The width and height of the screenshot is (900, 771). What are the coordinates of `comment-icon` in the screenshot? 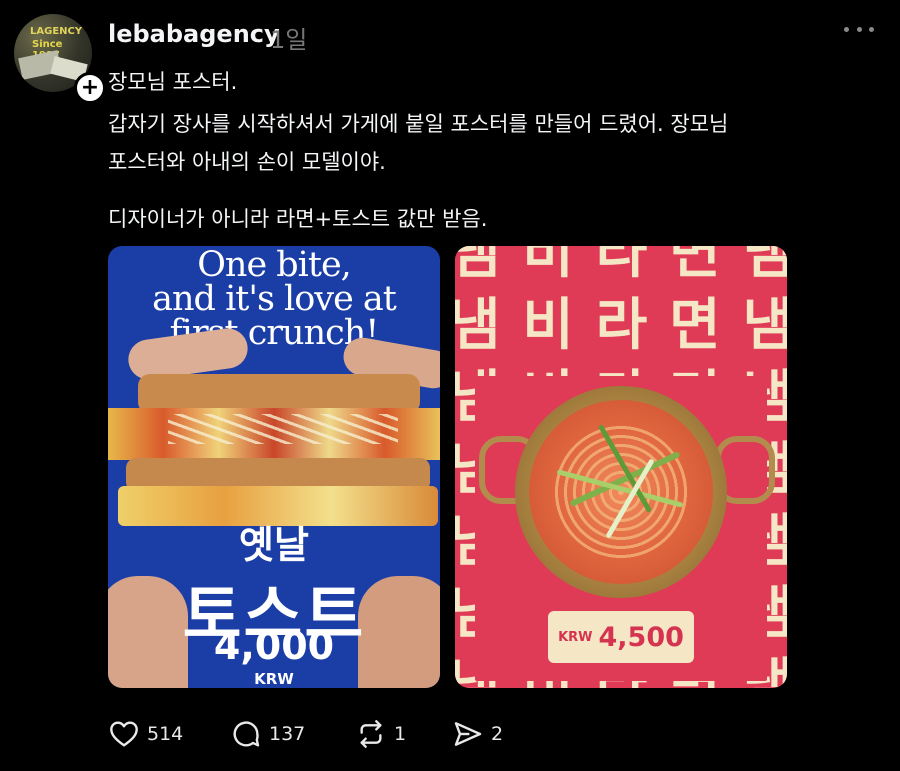 It's located at (246, 734).